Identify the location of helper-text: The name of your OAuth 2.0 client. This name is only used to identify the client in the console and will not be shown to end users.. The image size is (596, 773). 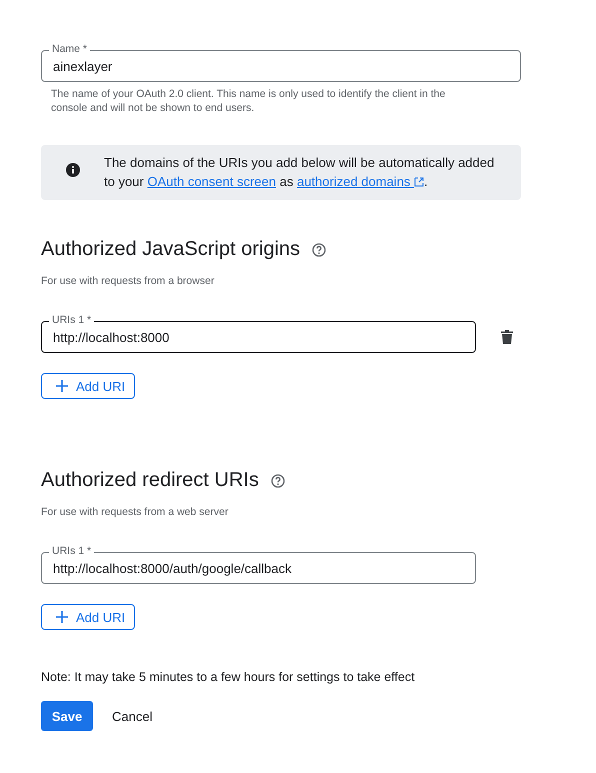
(248, 101).